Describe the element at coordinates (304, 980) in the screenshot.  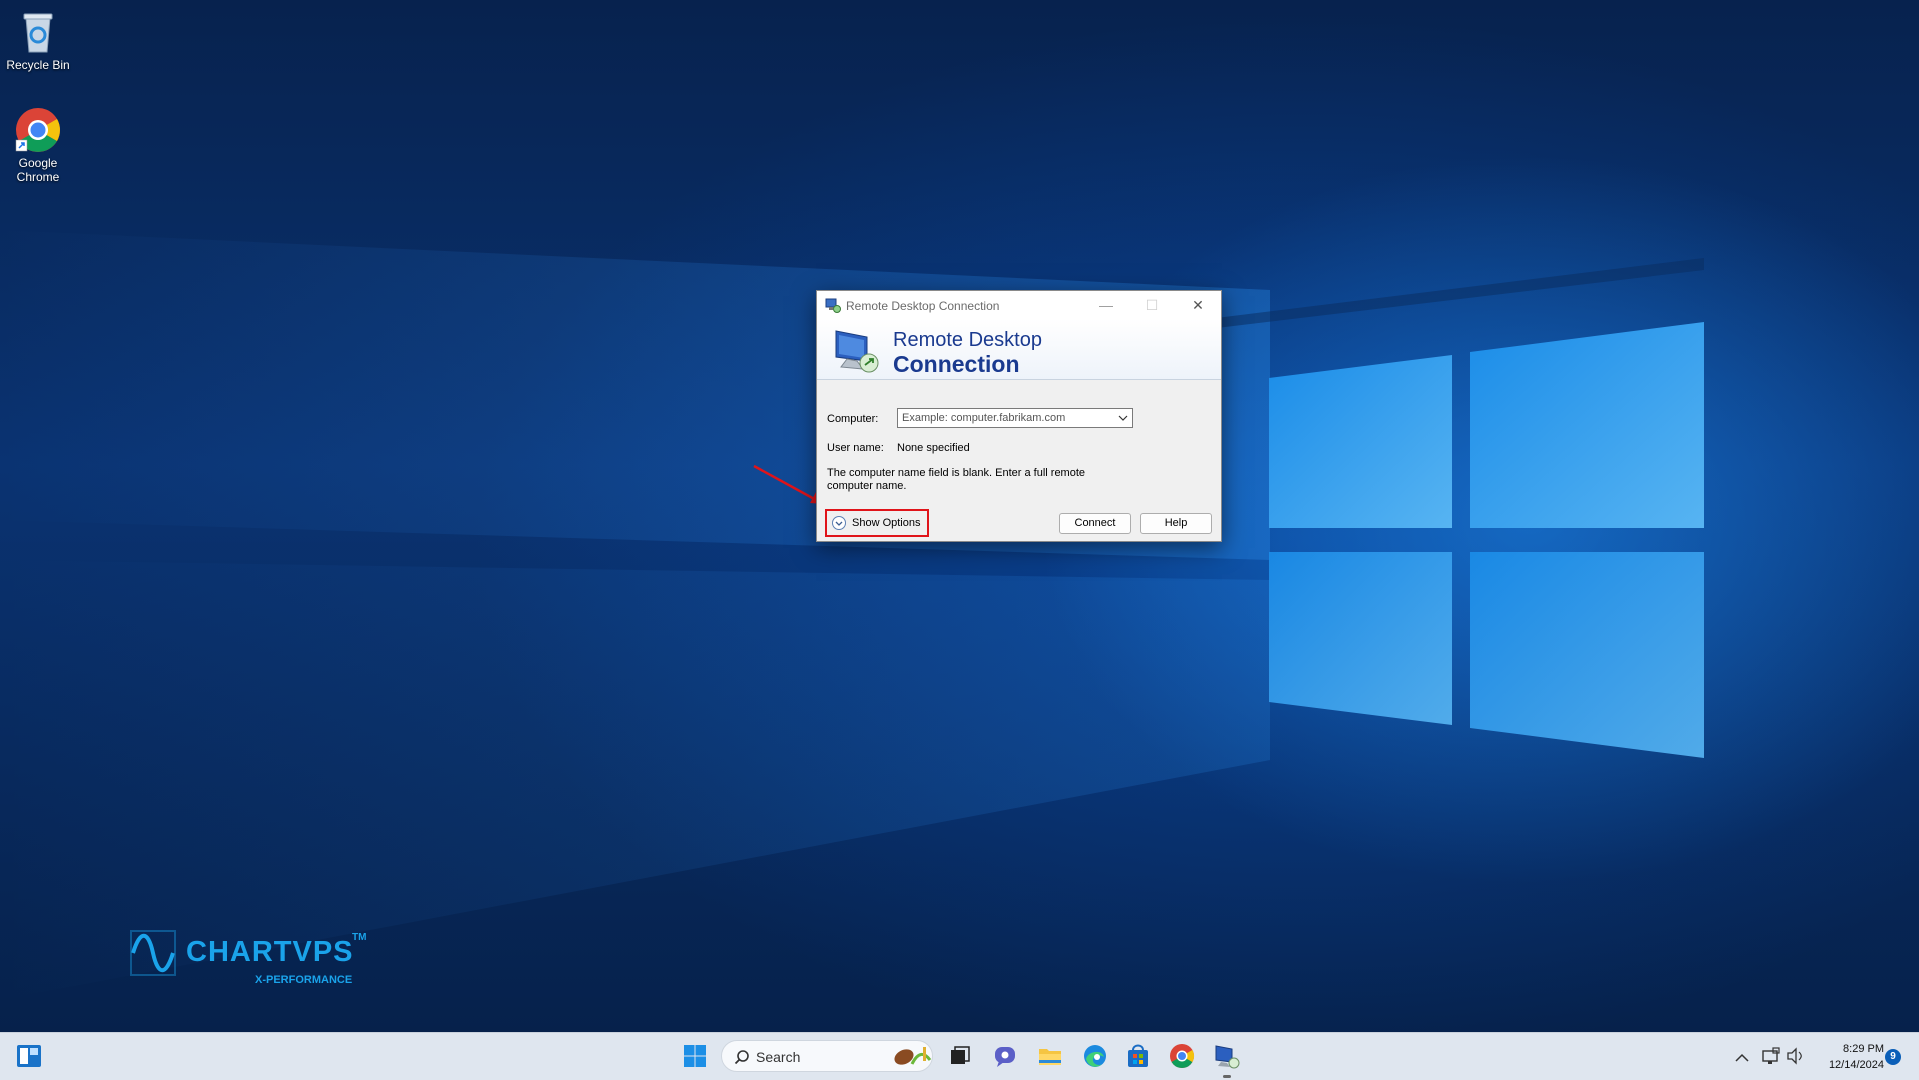
I see `brand-tagline: X-PERFORMANCE` at that location.